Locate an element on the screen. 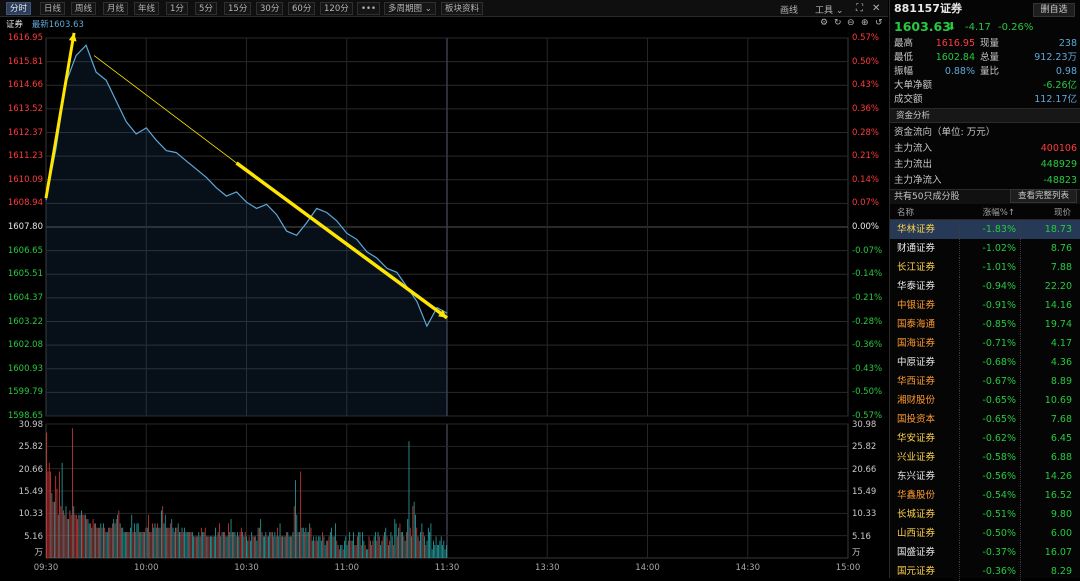 Image resolution: width=1080 pixels, height=581 pixels. stock-row: 中原证券-0.68%4.36 is located at coordinates (985, 362).